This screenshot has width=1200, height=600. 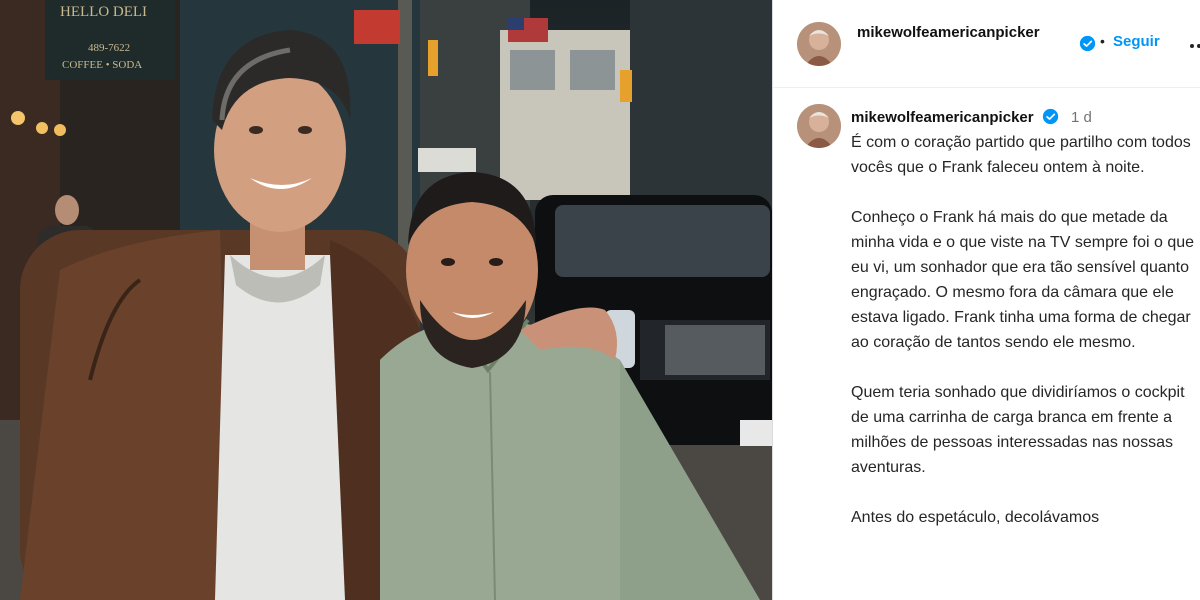 What do you see at coordinates (1081, 117) in the screenshot?
I see `comment-timestamp: 1 d` at bounding box center [1081, 117].